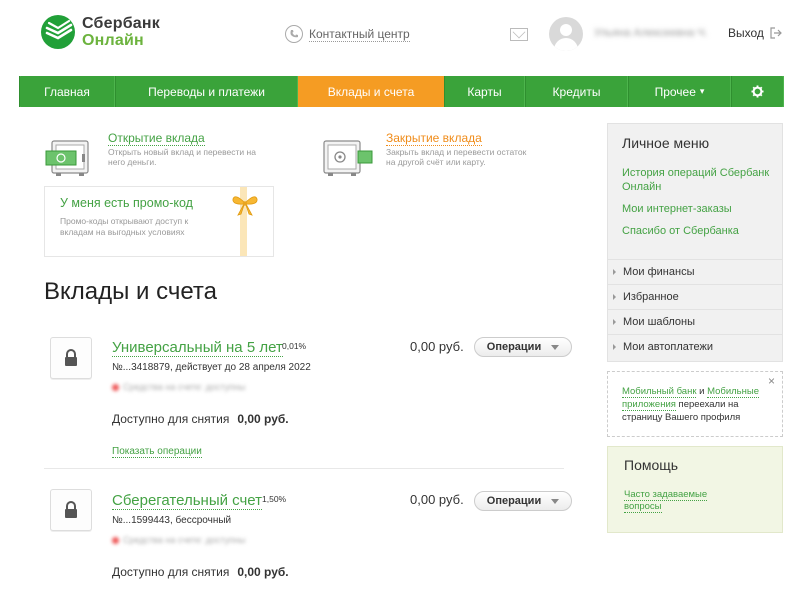 This screenshot has width=800, height=592. I want to click on open-deposit-link: Открытие вклада, so click(156, 138).